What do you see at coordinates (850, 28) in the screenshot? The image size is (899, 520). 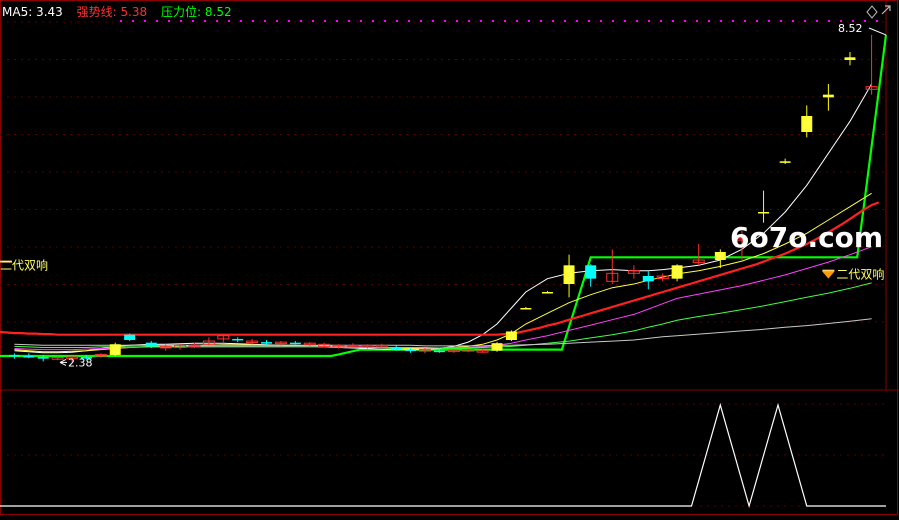 I see `high-price-label: 8.52` at bounding box center [850, 28].